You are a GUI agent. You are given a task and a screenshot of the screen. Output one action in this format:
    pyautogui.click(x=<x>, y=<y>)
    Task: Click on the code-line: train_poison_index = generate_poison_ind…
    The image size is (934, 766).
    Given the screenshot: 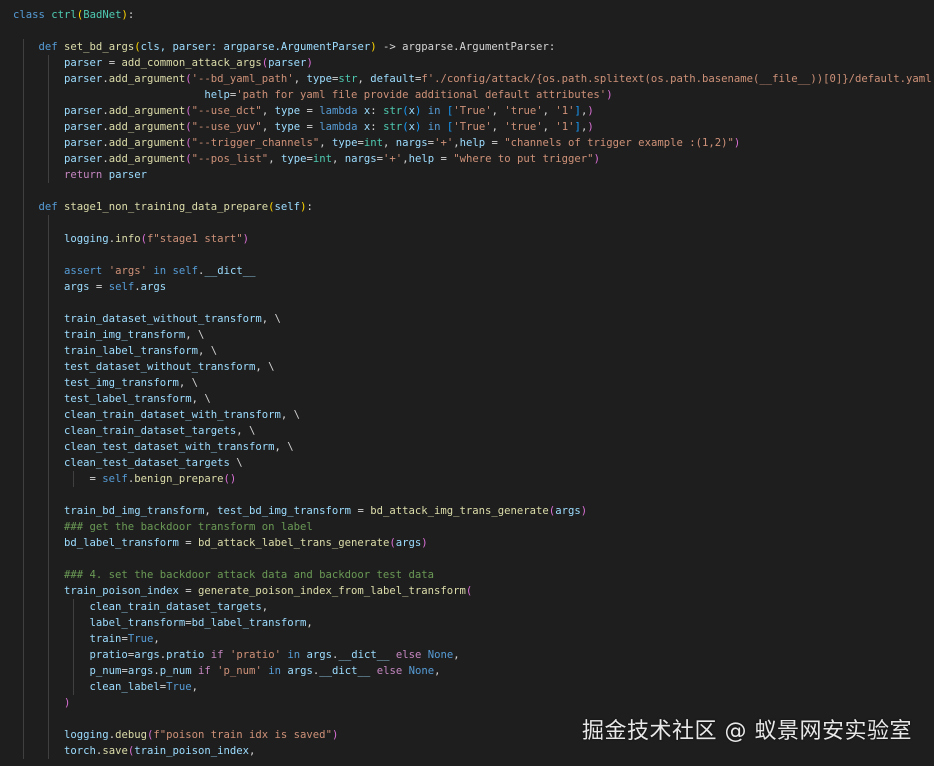 What is the action you would take?
    pyautogui.click(x=473, y=591)
    